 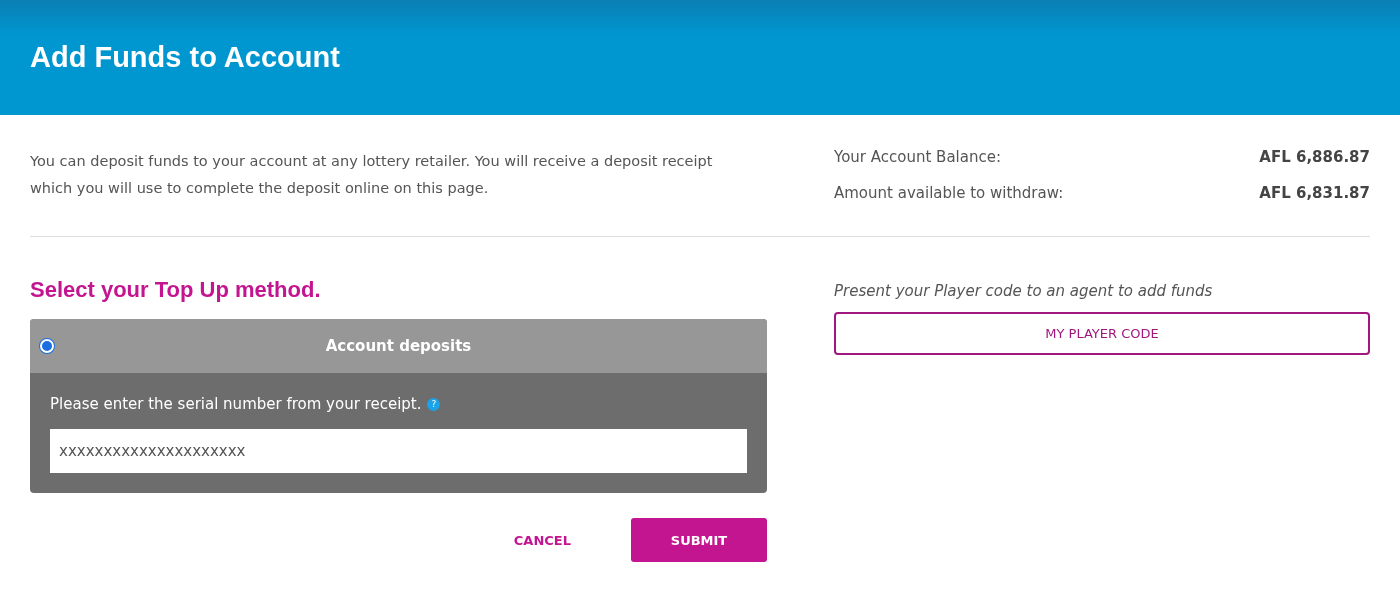 What do you see at coordinates (542, 540) in the screenshot?
I see `cancel-button: CANCEL` at bounding box center [542, 540].